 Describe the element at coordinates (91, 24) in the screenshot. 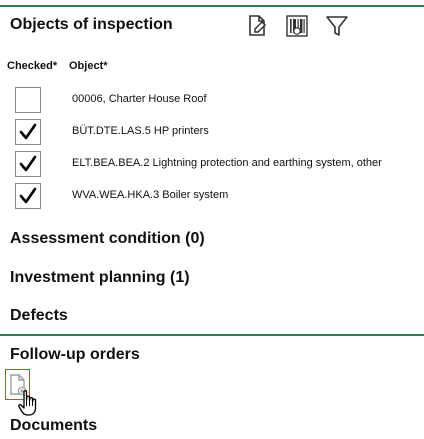

I see `objects-of-inspection-title: Objects of inspection` at that location.